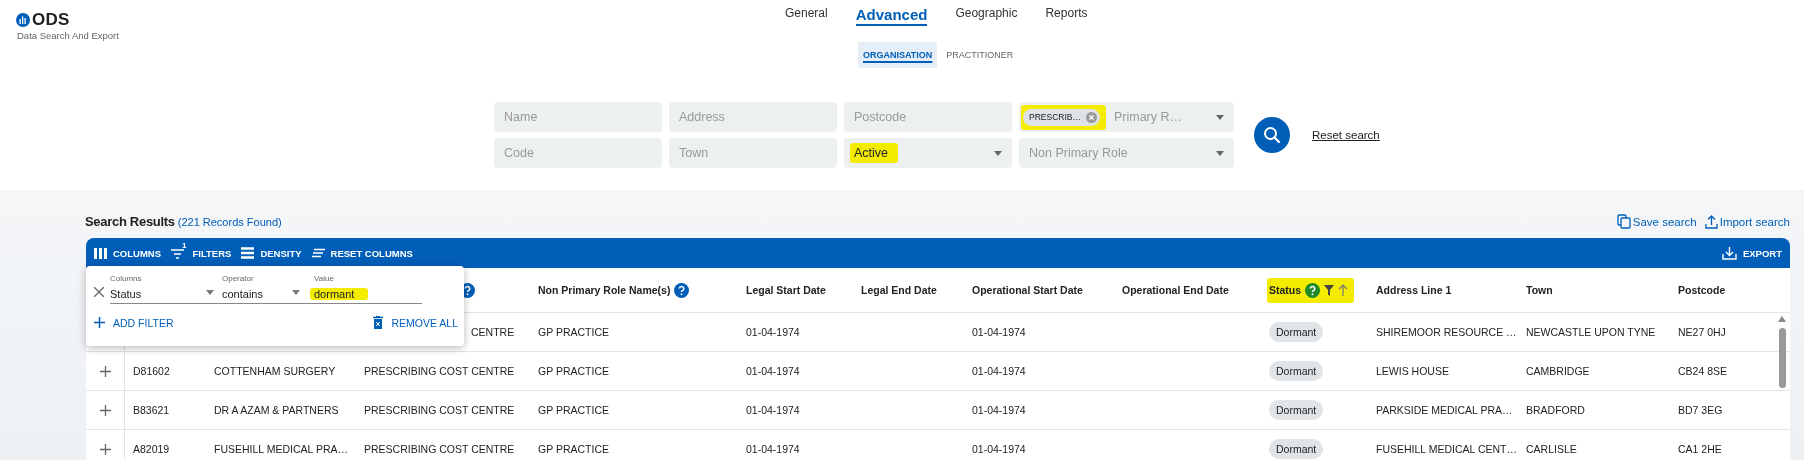  Describe the element at coordinates (276, 410) in the screenshot. I see `table-cell: DR A AZAM & PARTNERS` at that location.